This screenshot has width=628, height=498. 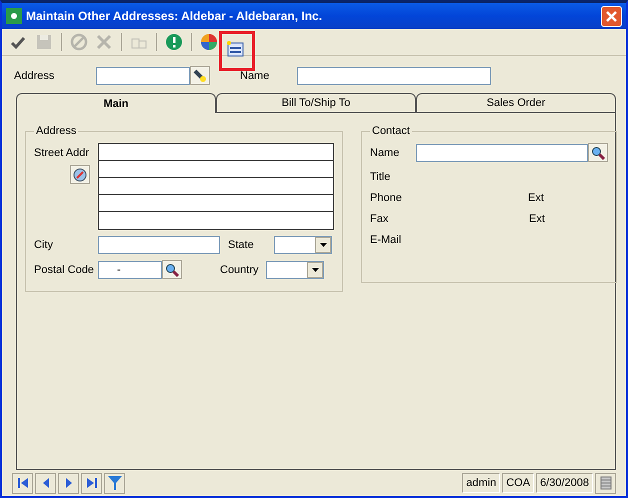 What do you see at coordinates (44, 245) in the screenshot?
I see `field-label: City` at bounding box center [44, 245].